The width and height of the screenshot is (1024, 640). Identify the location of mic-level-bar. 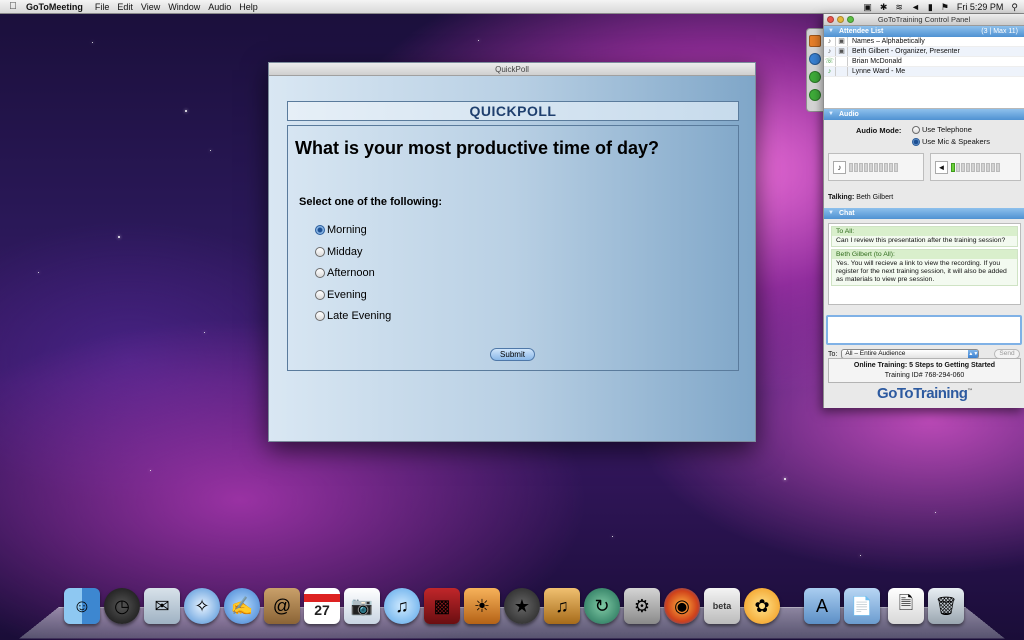
(873, 167).